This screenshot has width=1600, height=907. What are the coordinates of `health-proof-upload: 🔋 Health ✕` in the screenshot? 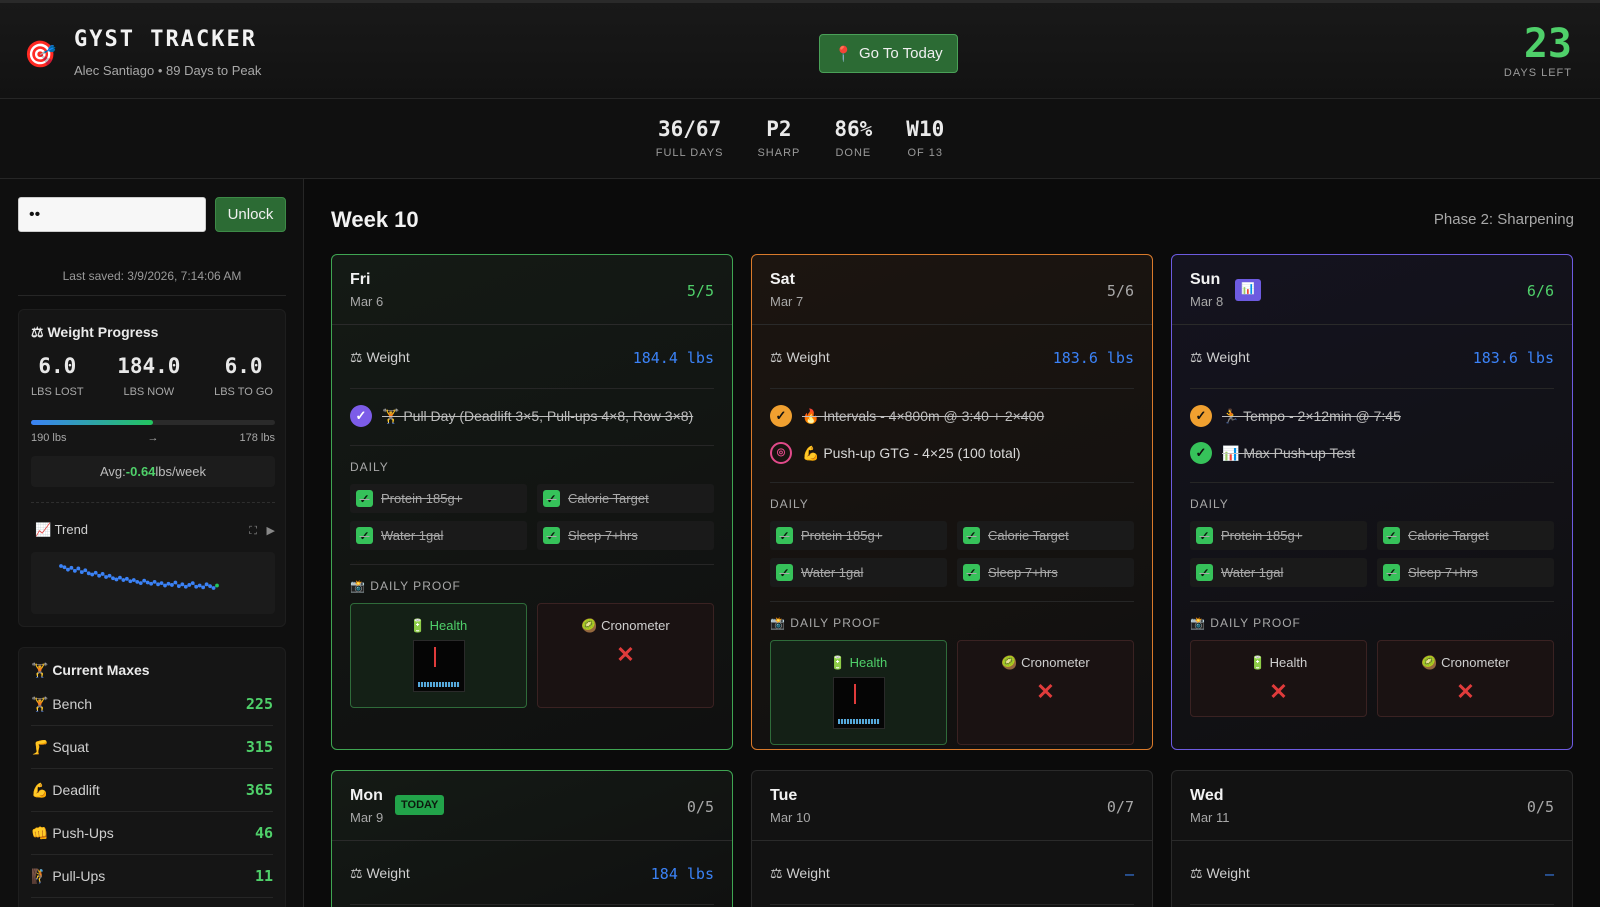 It's located at (1278, 678).